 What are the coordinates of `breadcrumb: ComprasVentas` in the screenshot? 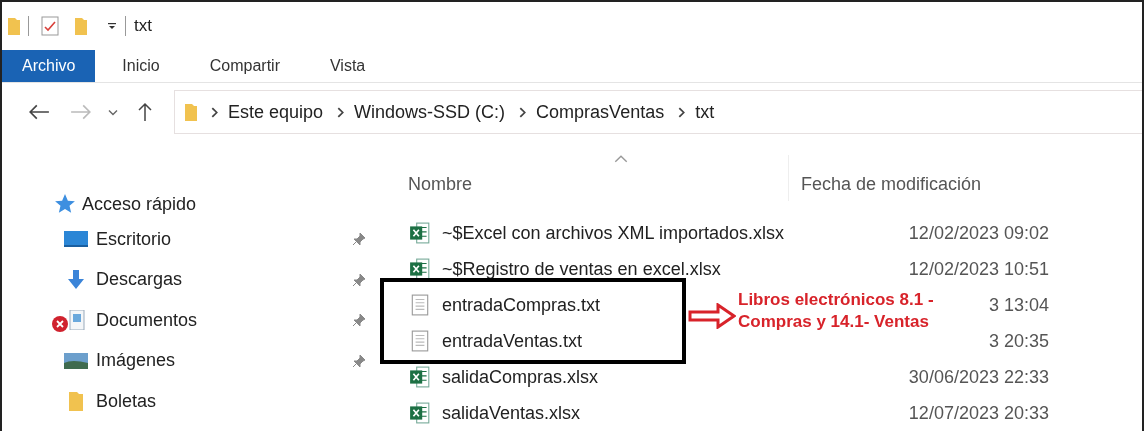 It's located at (600, 112).